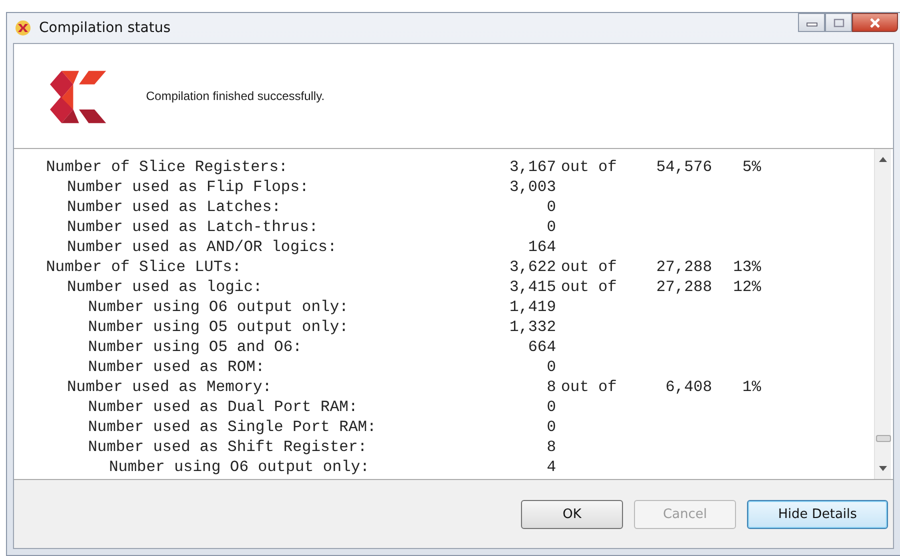  What do you see at coordinates (144, 267) in the screenshot?
I see `row-label: Number of Slice LUTs:` at bounding box center [144, 267].